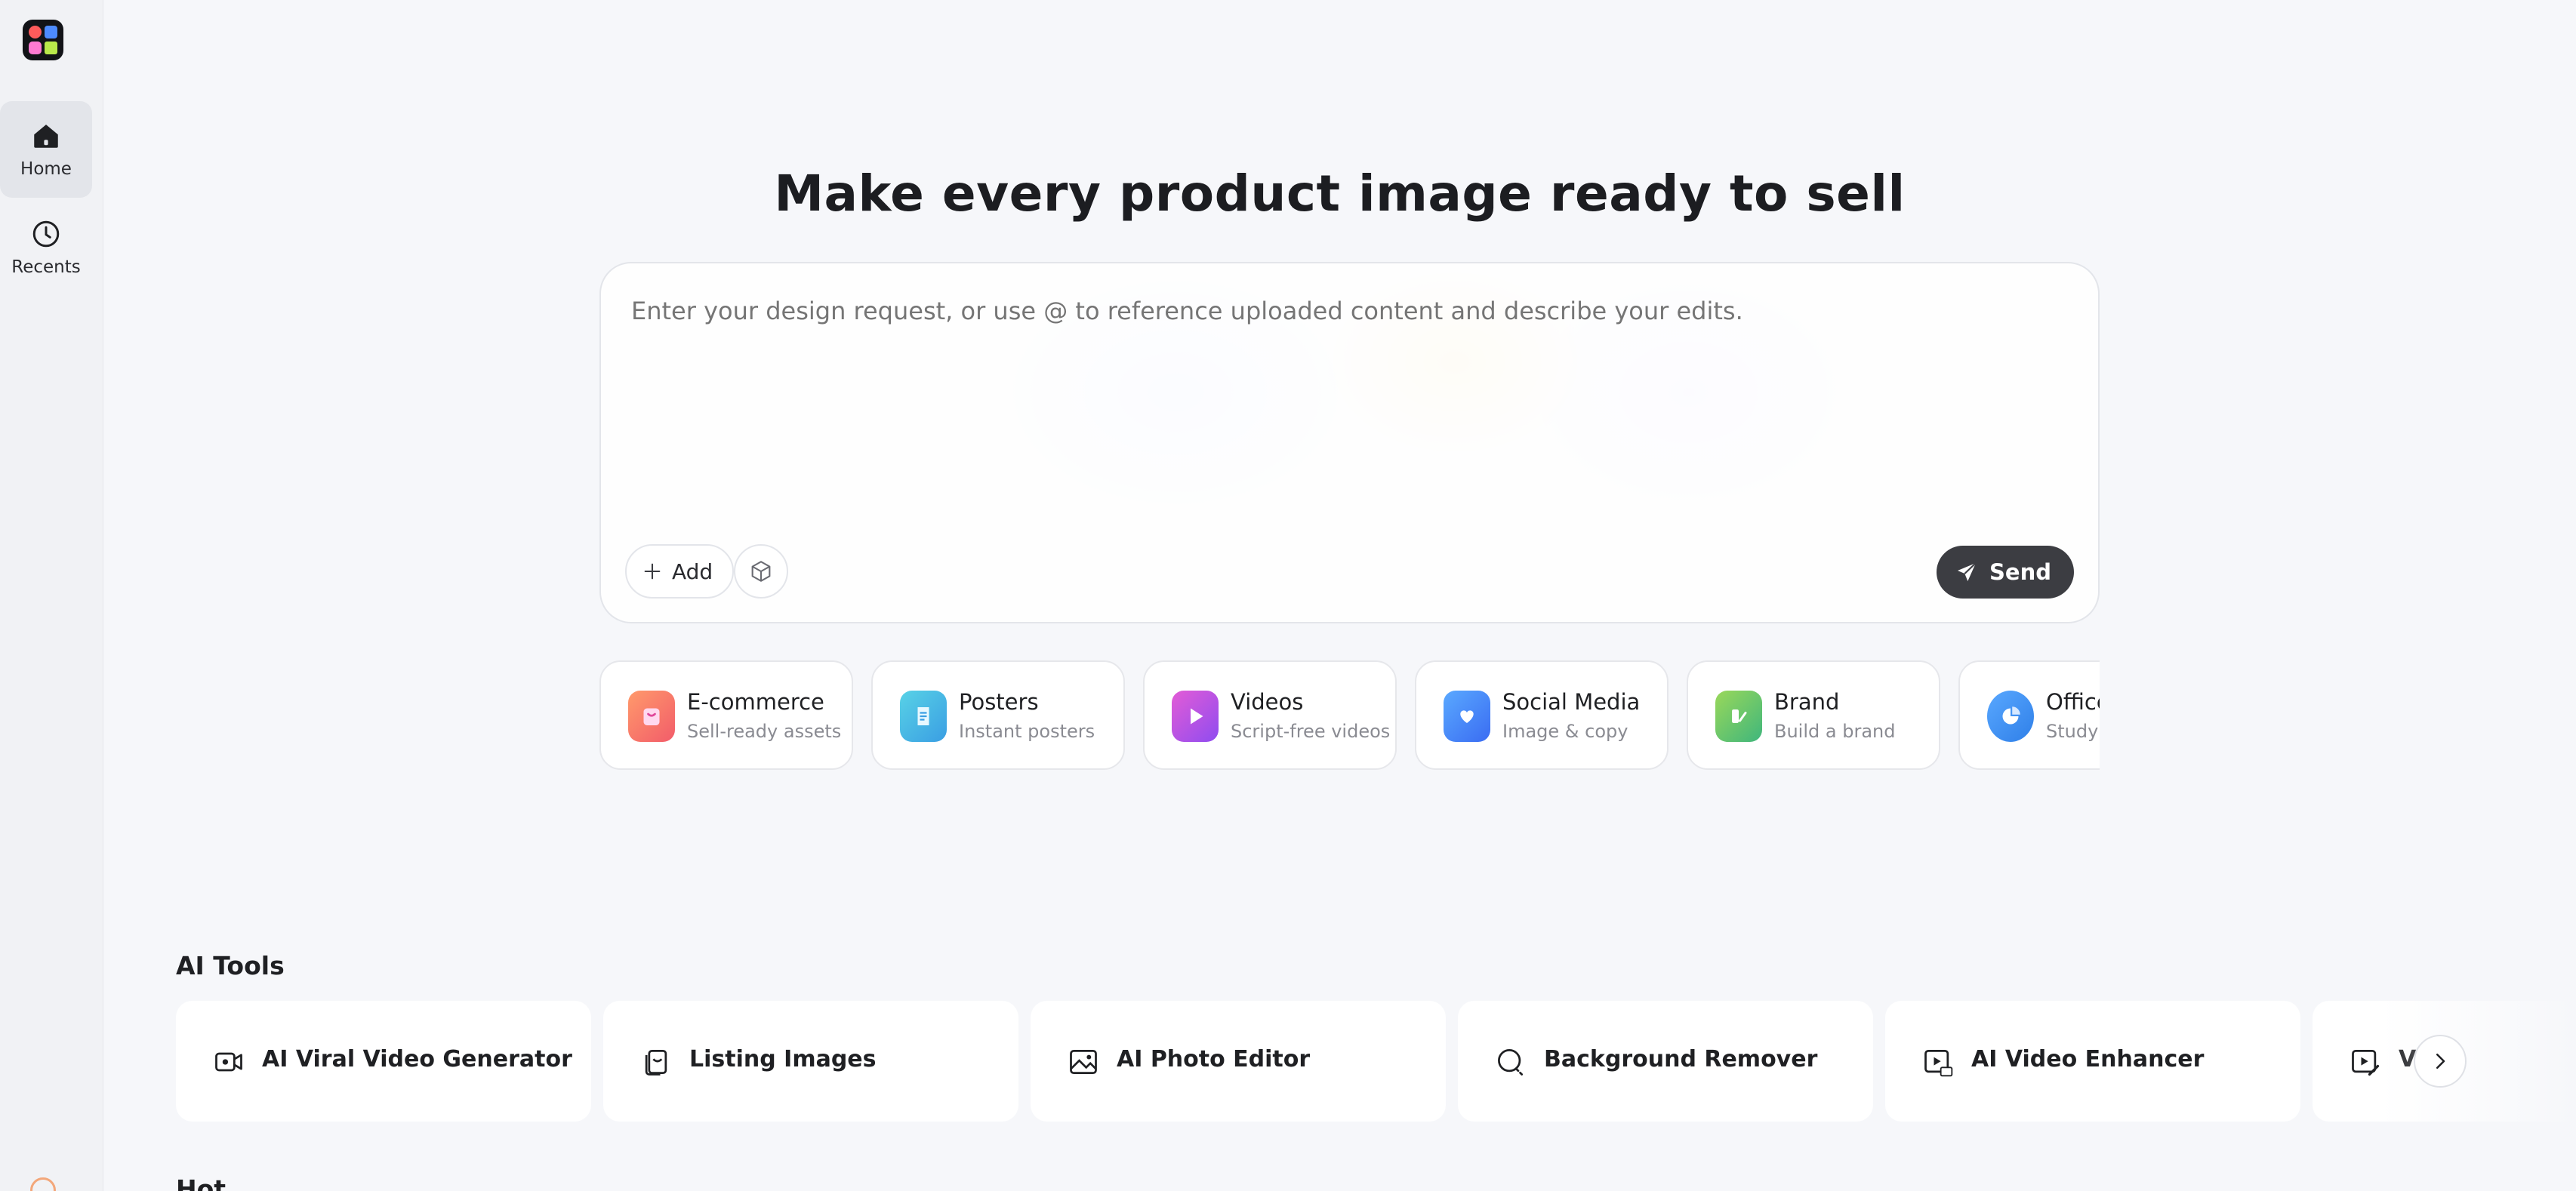  Describe the element at coordinates (46, 267) in the screenshot. I see `sidebar-item-label: Recents` at that location.